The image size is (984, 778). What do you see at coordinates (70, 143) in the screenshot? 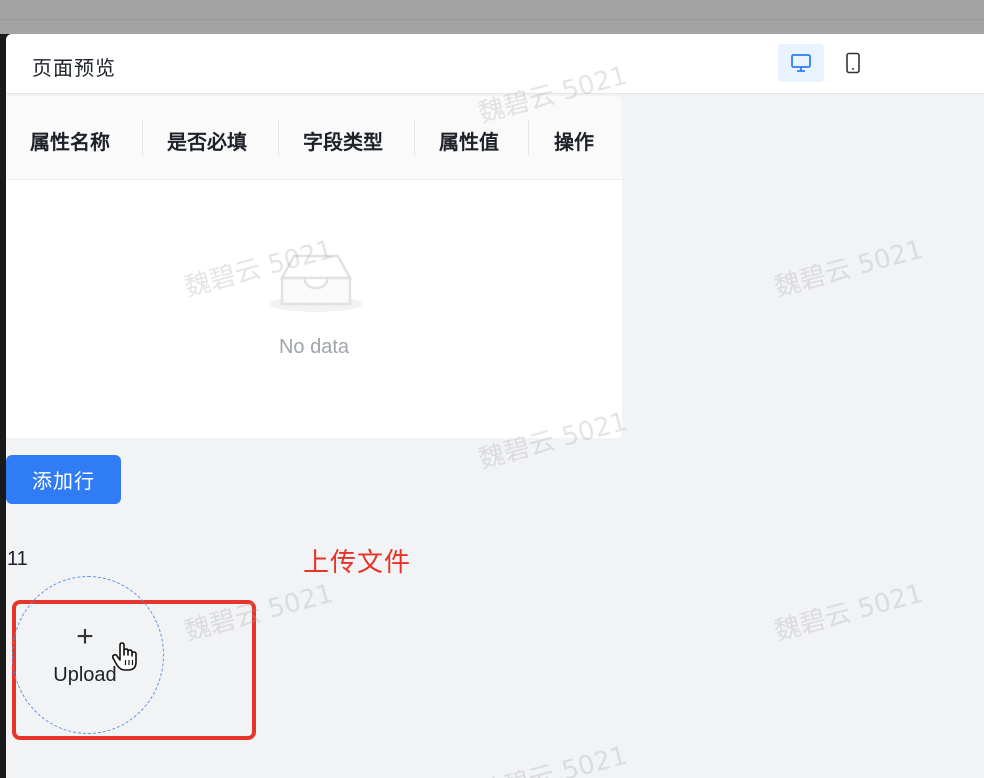
I see `column-header-attr-name: 属性名称` at bounding box center [70, 143].